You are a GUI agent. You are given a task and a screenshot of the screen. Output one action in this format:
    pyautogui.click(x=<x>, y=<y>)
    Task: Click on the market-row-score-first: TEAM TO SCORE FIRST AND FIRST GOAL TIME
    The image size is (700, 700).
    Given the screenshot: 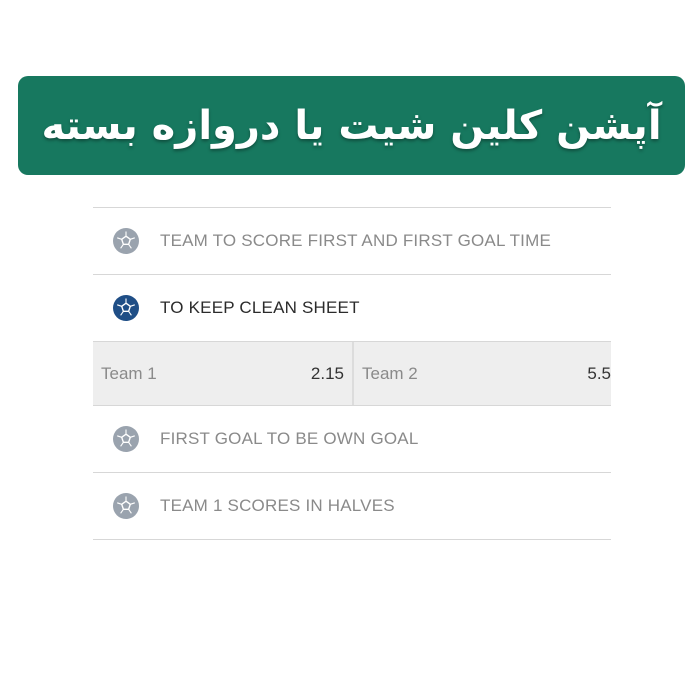 What is the action you would take?
    pyautogui.click(x=352, y=241)
    